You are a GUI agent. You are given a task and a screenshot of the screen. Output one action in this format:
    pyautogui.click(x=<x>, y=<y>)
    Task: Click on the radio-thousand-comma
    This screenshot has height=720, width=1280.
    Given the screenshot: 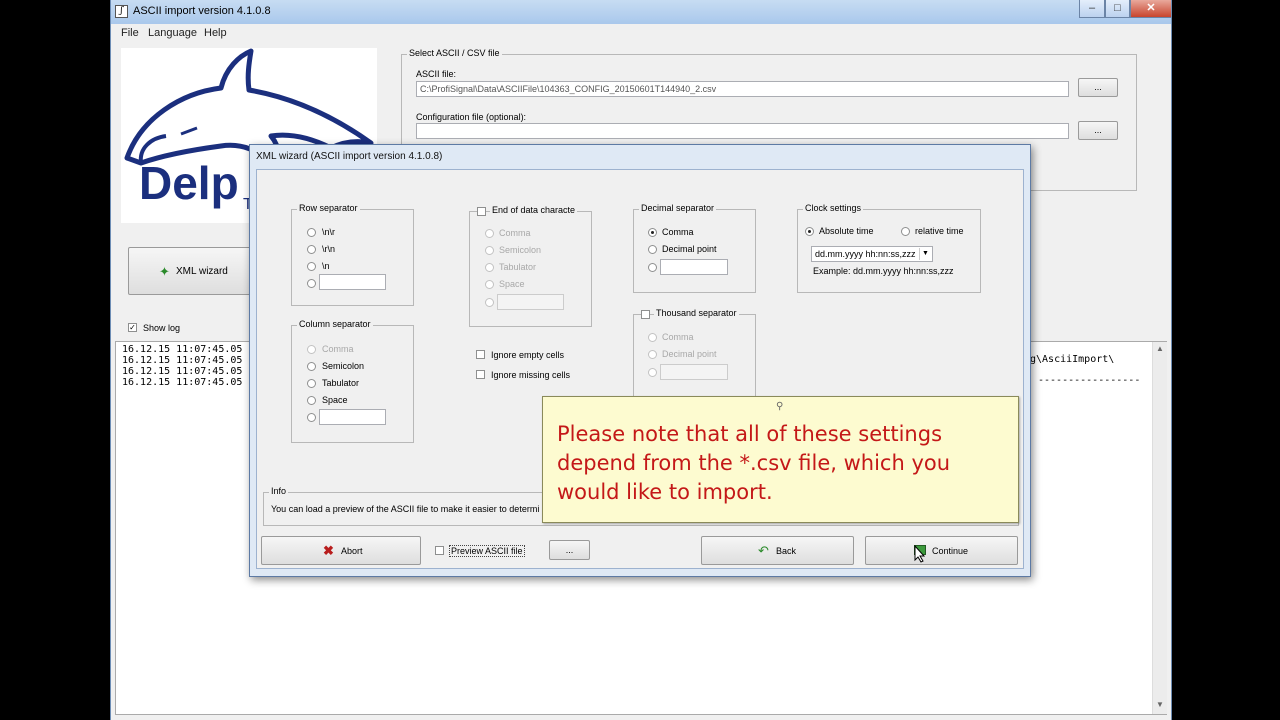 What is the action you would take?
    pyautogui.click(x=652, y=337)
    